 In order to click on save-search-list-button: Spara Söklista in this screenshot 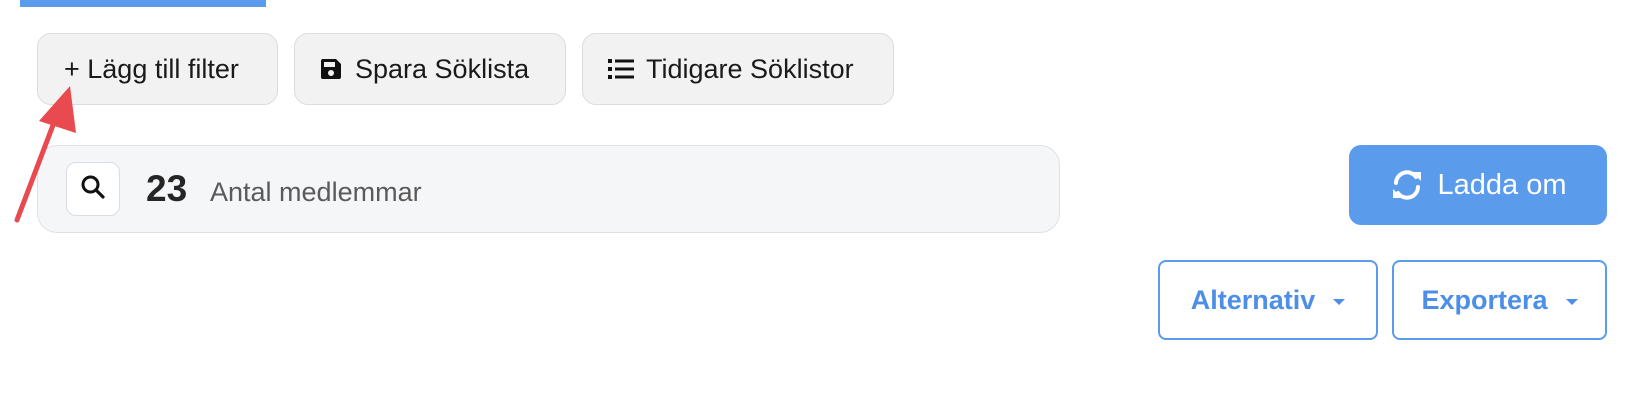, I will do `click(430, 69)`.